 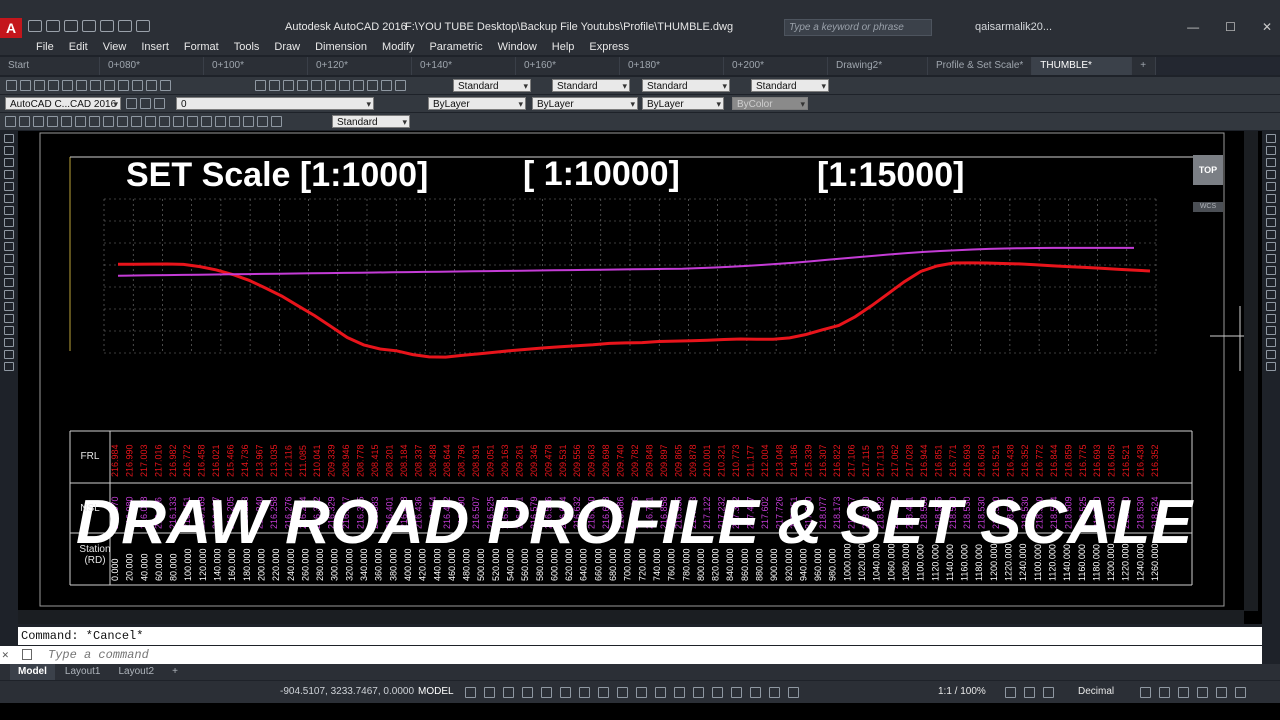 I want to click on markup-icon, so click(x=372, y=85).